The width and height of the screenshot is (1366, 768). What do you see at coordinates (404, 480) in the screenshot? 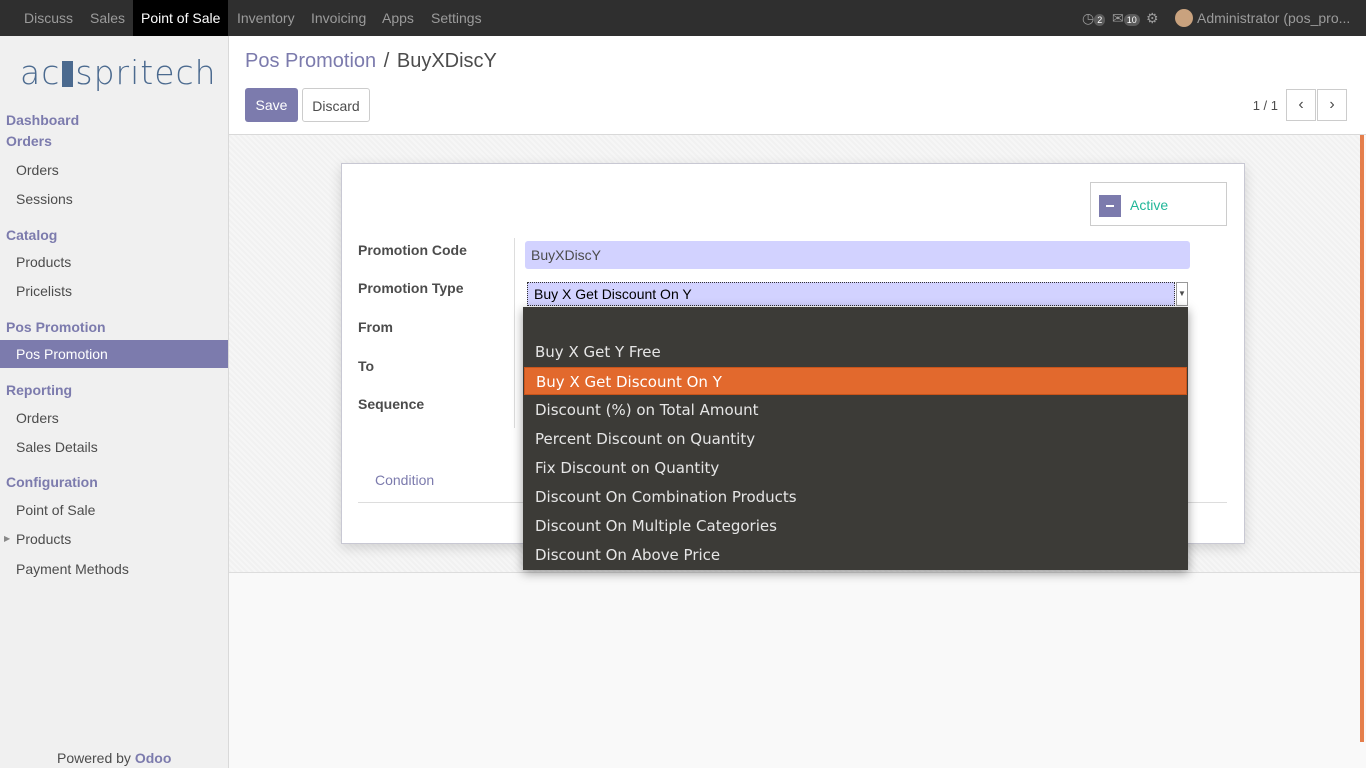
I see `tab-condition: Condition` at bounding box center [404, 480].